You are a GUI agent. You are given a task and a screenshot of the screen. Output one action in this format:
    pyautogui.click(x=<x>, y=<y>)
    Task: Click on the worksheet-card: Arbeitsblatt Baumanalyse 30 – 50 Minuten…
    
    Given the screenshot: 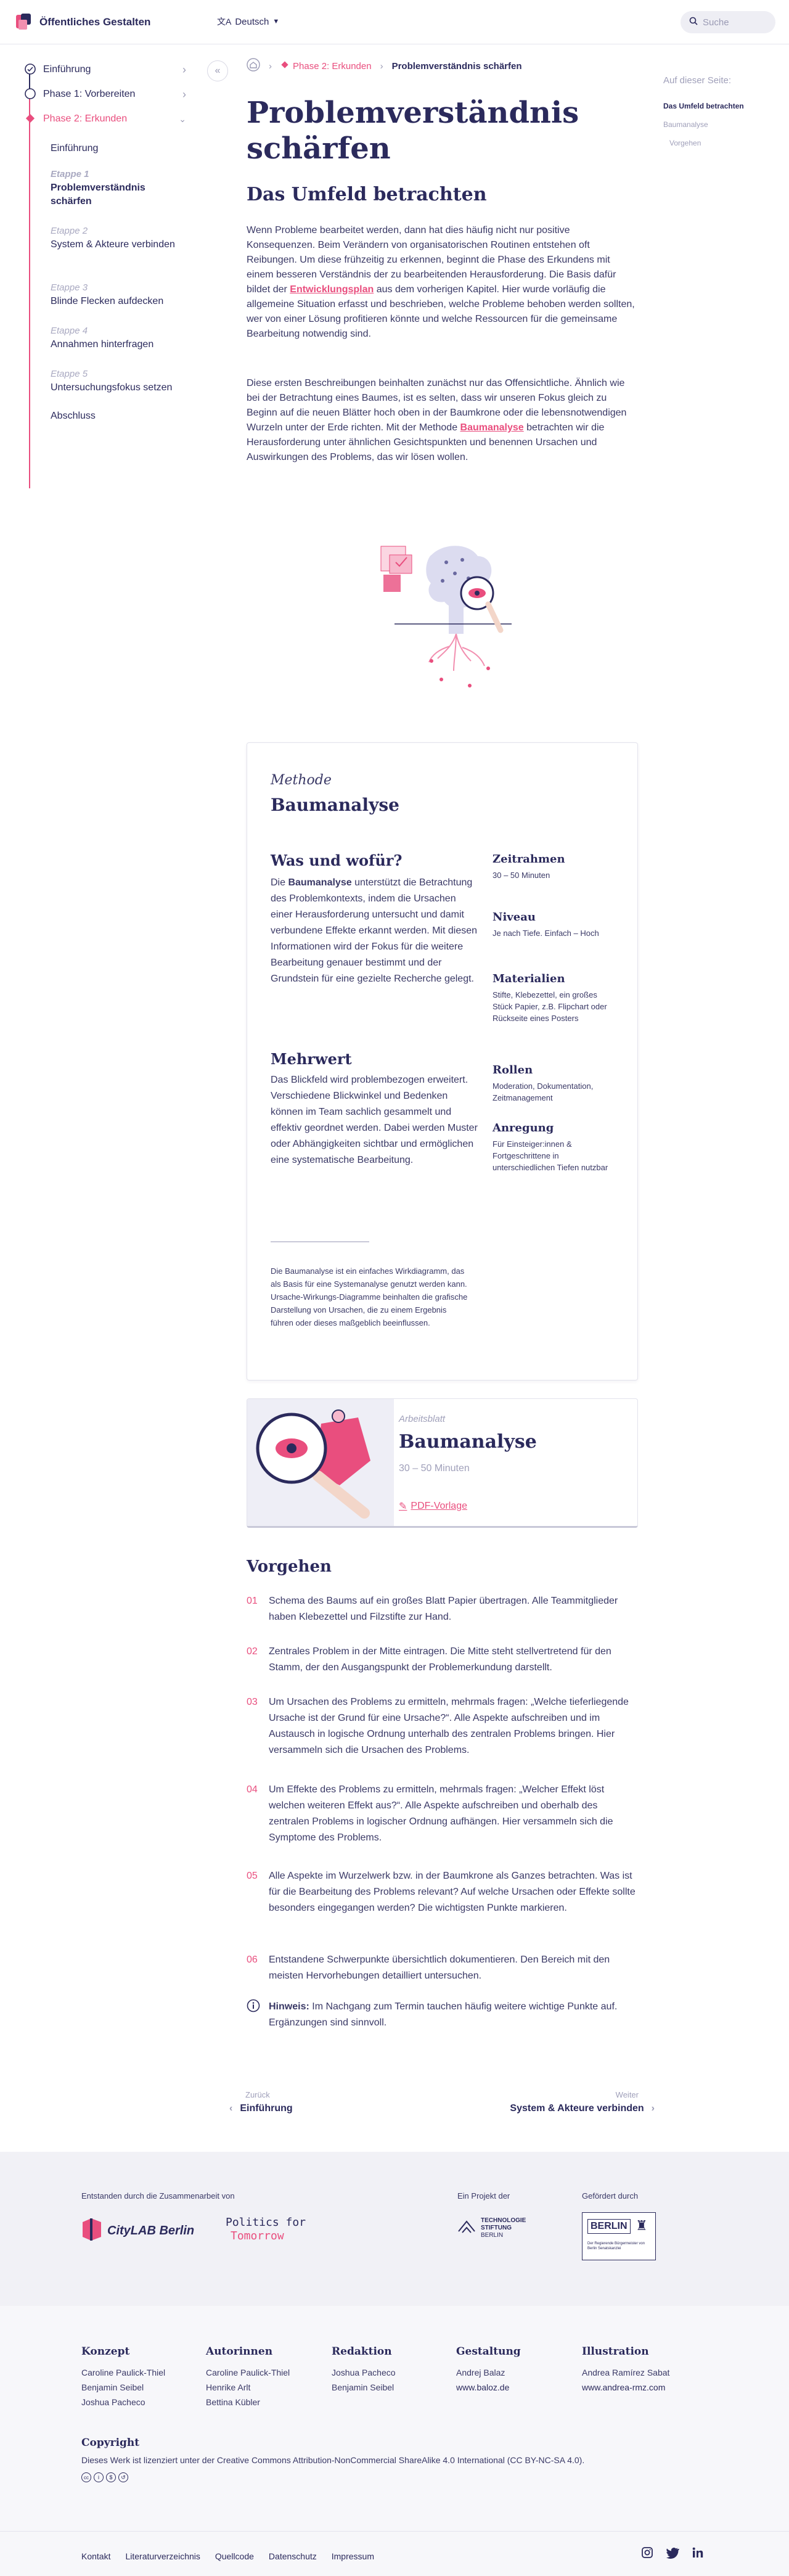 What is the action you would take?
    pyautogui.click(x=442, y=1463)
    